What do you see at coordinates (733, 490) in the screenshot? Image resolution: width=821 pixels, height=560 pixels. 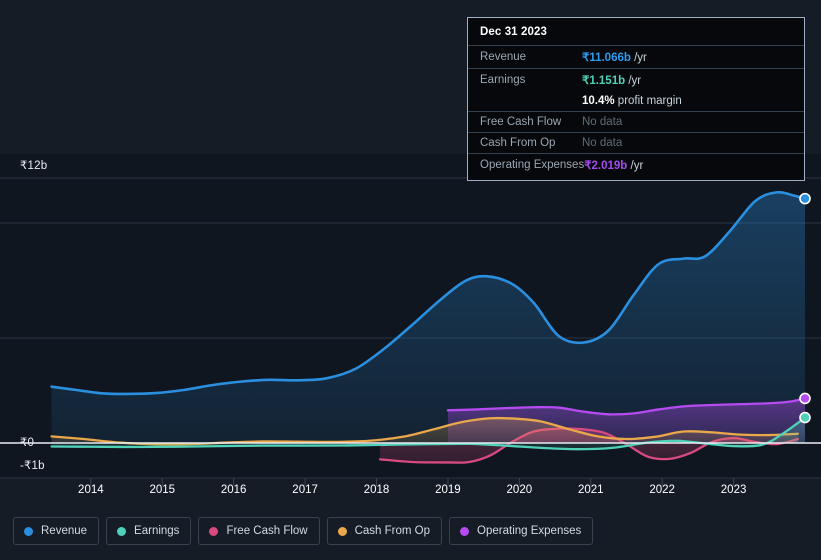 I see `x-axis-label: 2023` at bounding box center [733, 490].